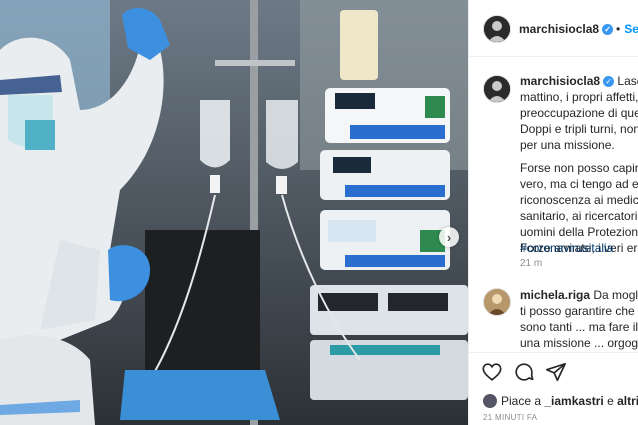  I want to click on chevron-right-icon: ›, so click(449, 237).